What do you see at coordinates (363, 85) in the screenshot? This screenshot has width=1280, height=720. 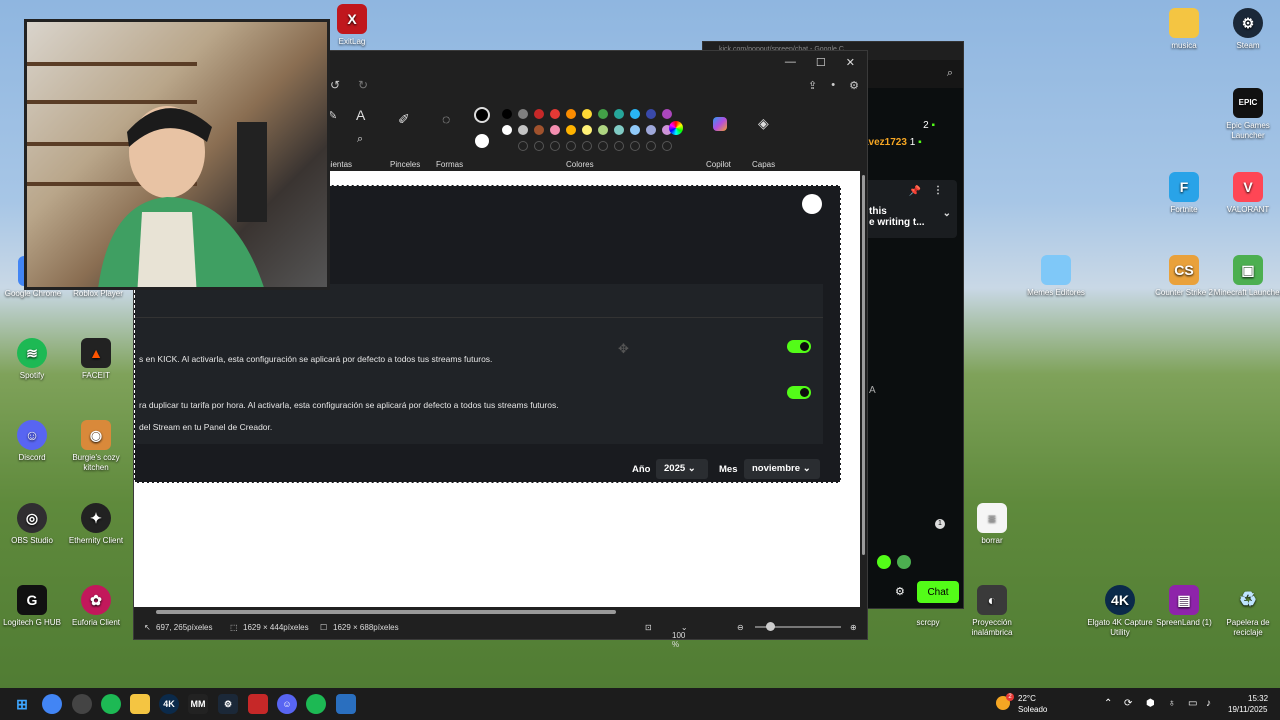 I see `redo-icon: ↻` at bounding box center [363, 85].